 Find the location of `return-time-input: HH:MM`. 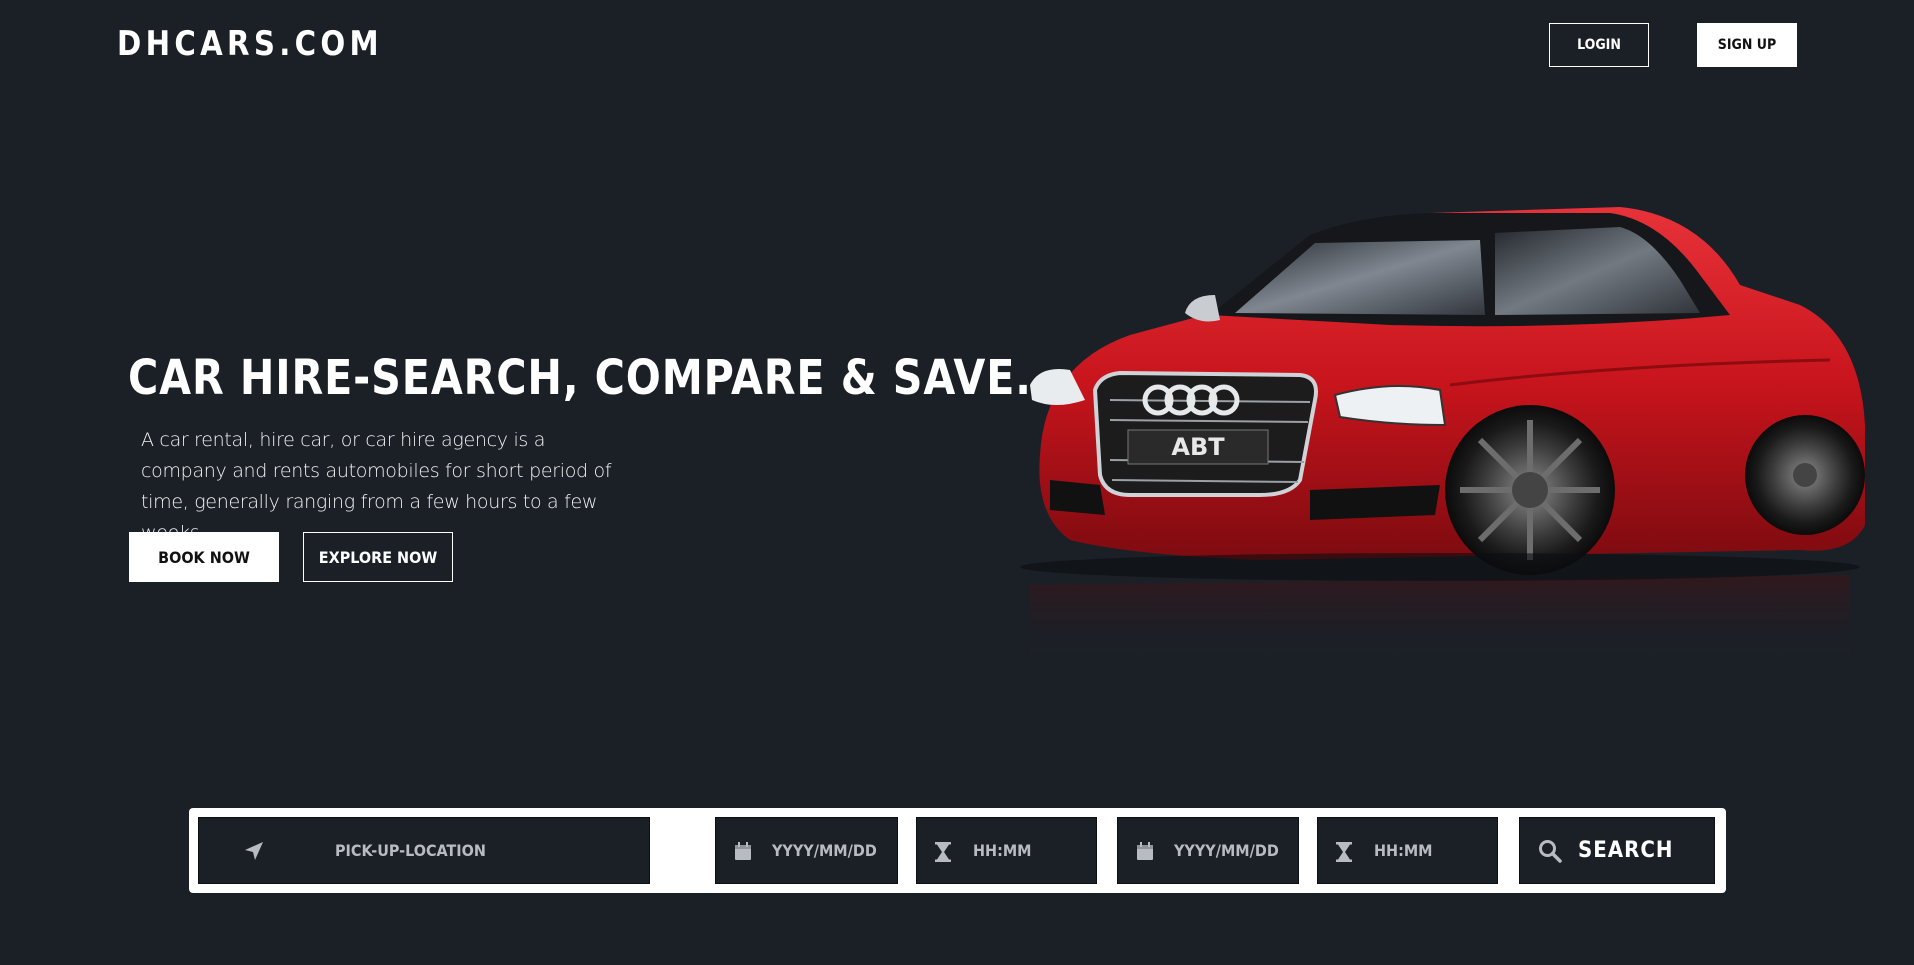

return-time-input: HH:MM is located at coordinates (1407, 850).